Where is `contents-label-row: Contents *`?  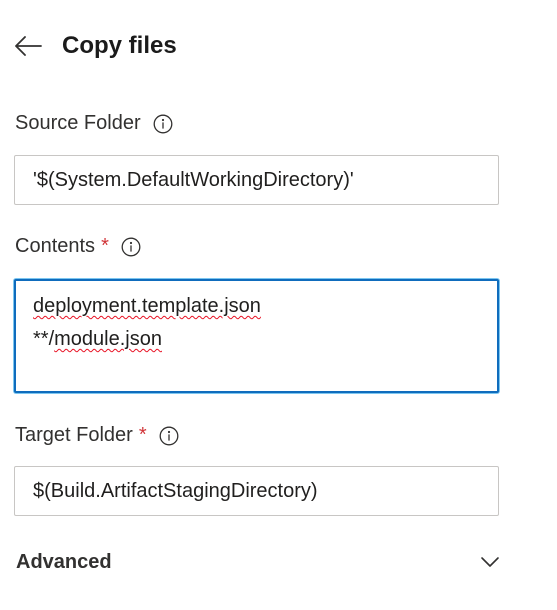 contents-label-row: Contents * is located at coordinates (78, 246).